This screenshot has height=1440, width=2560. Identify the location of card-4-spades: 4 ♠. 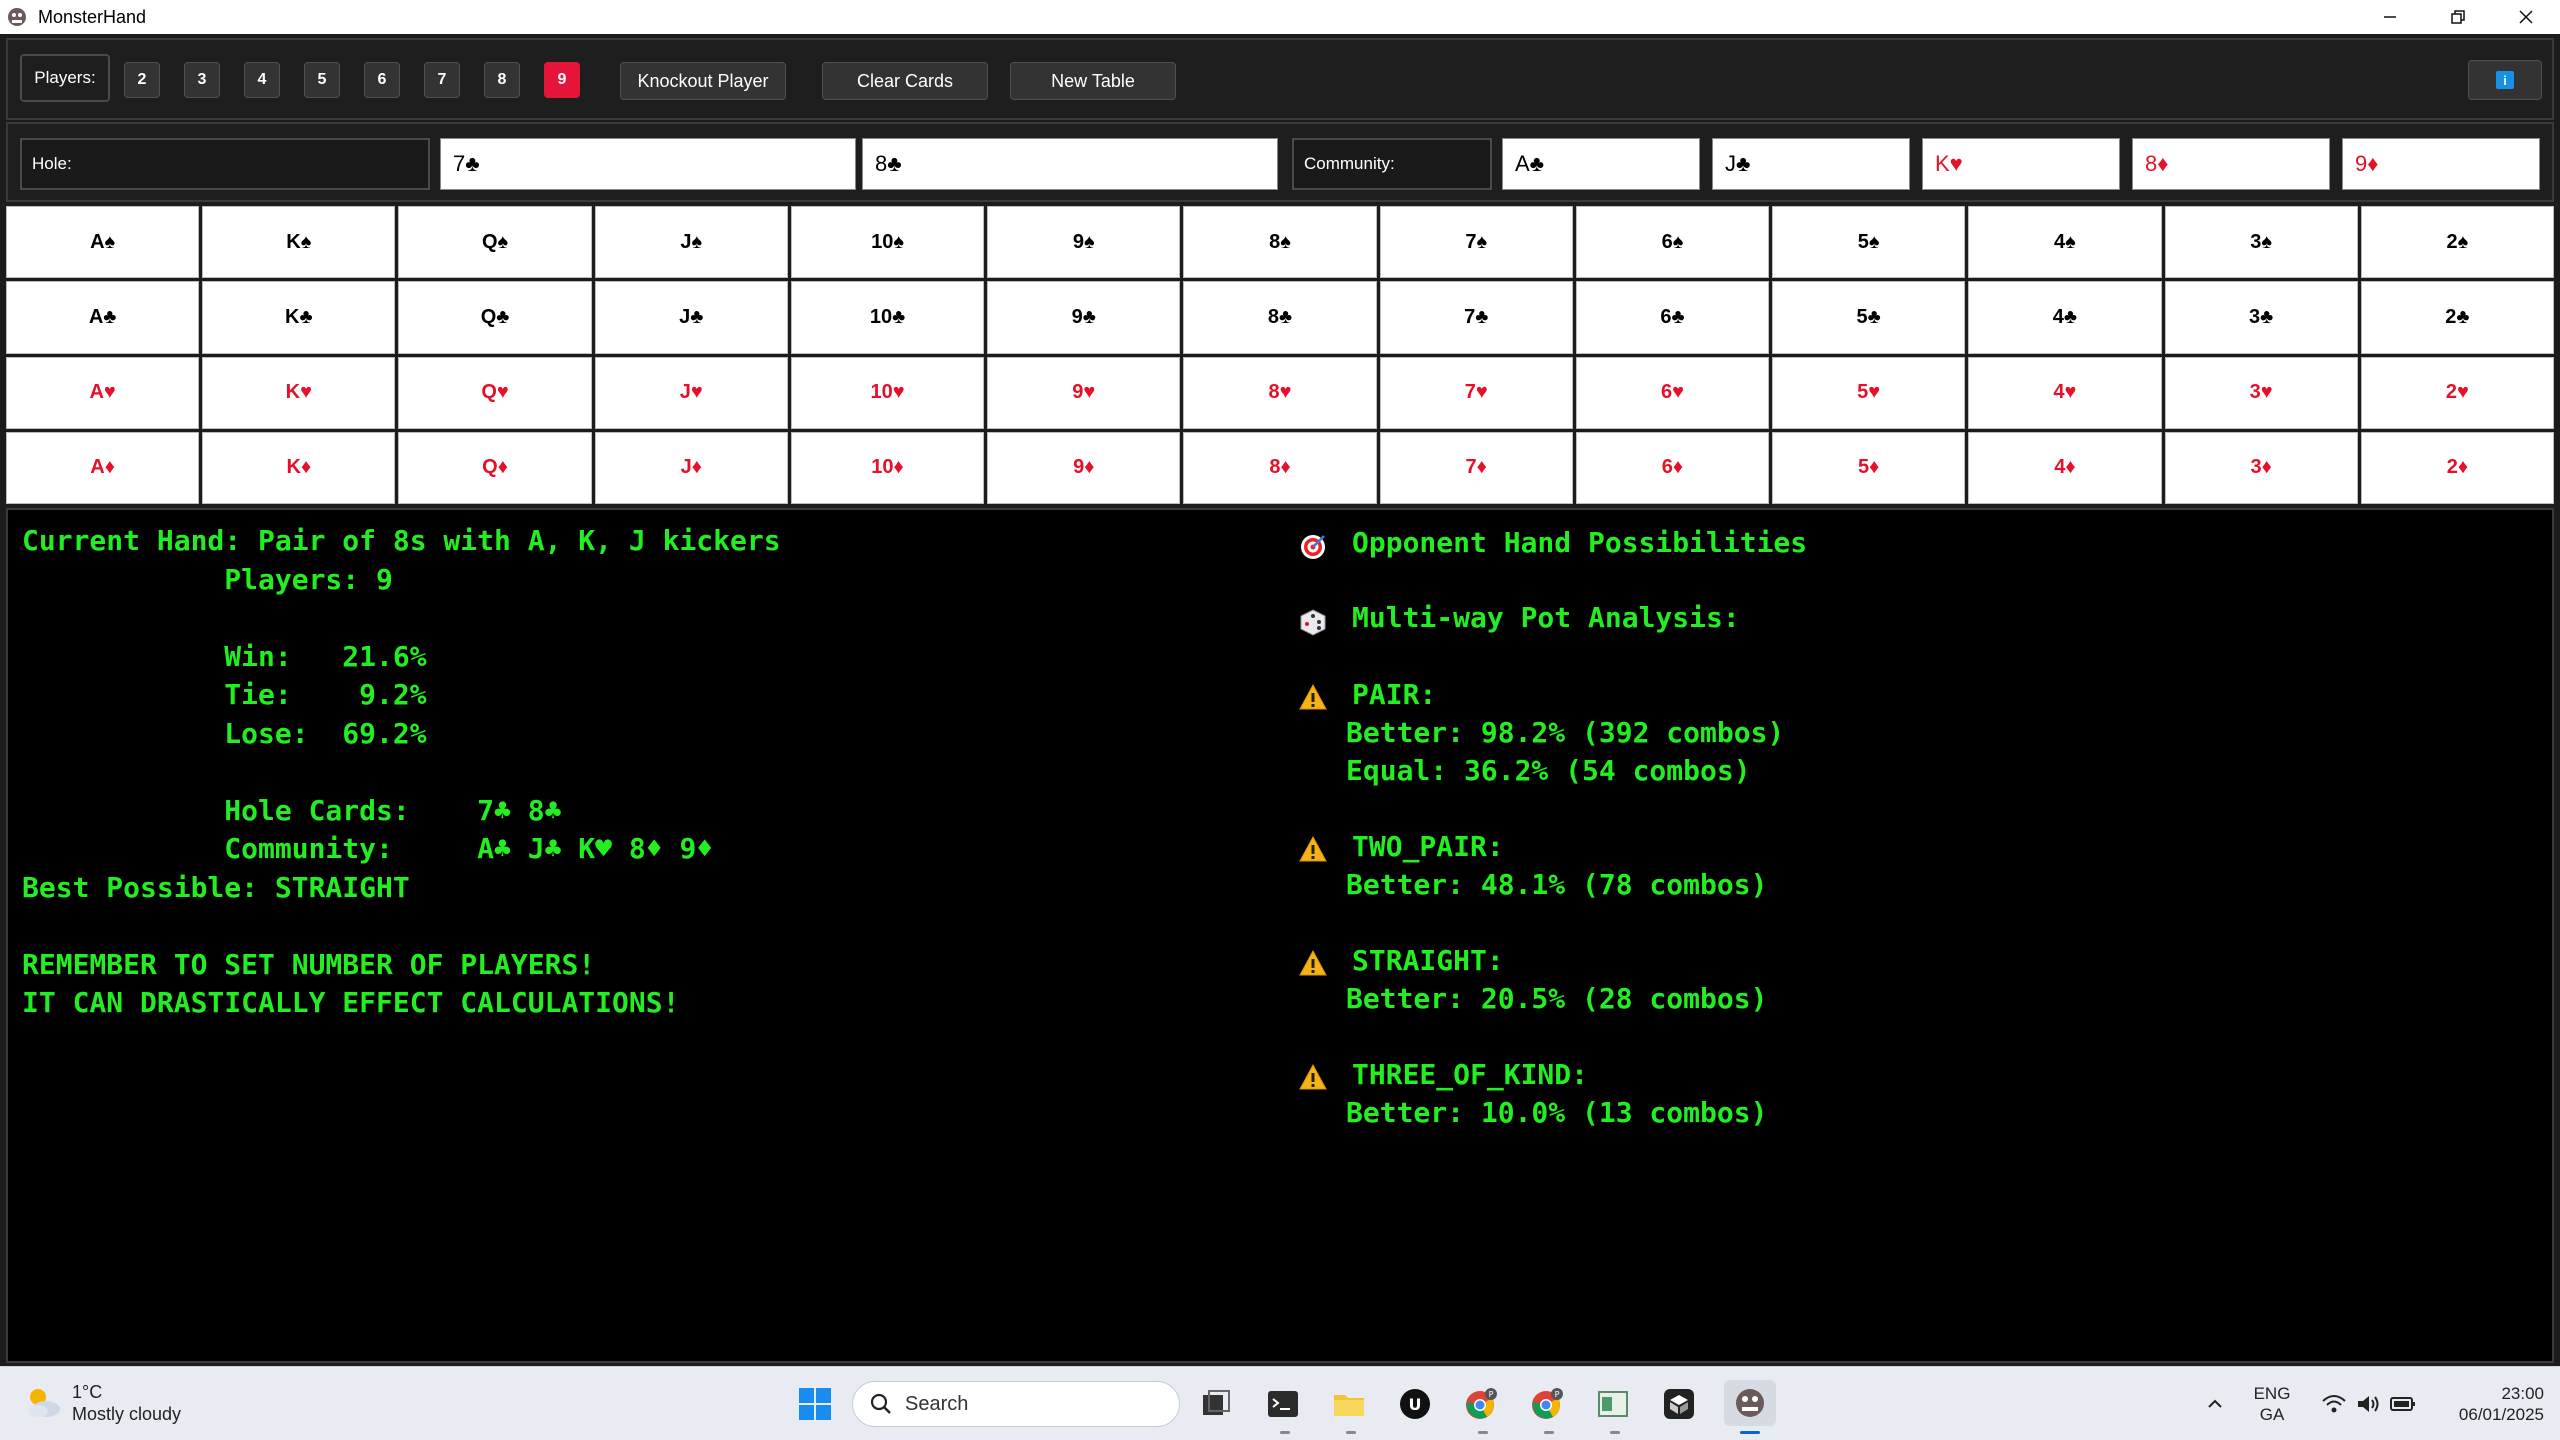
(2065, 242).